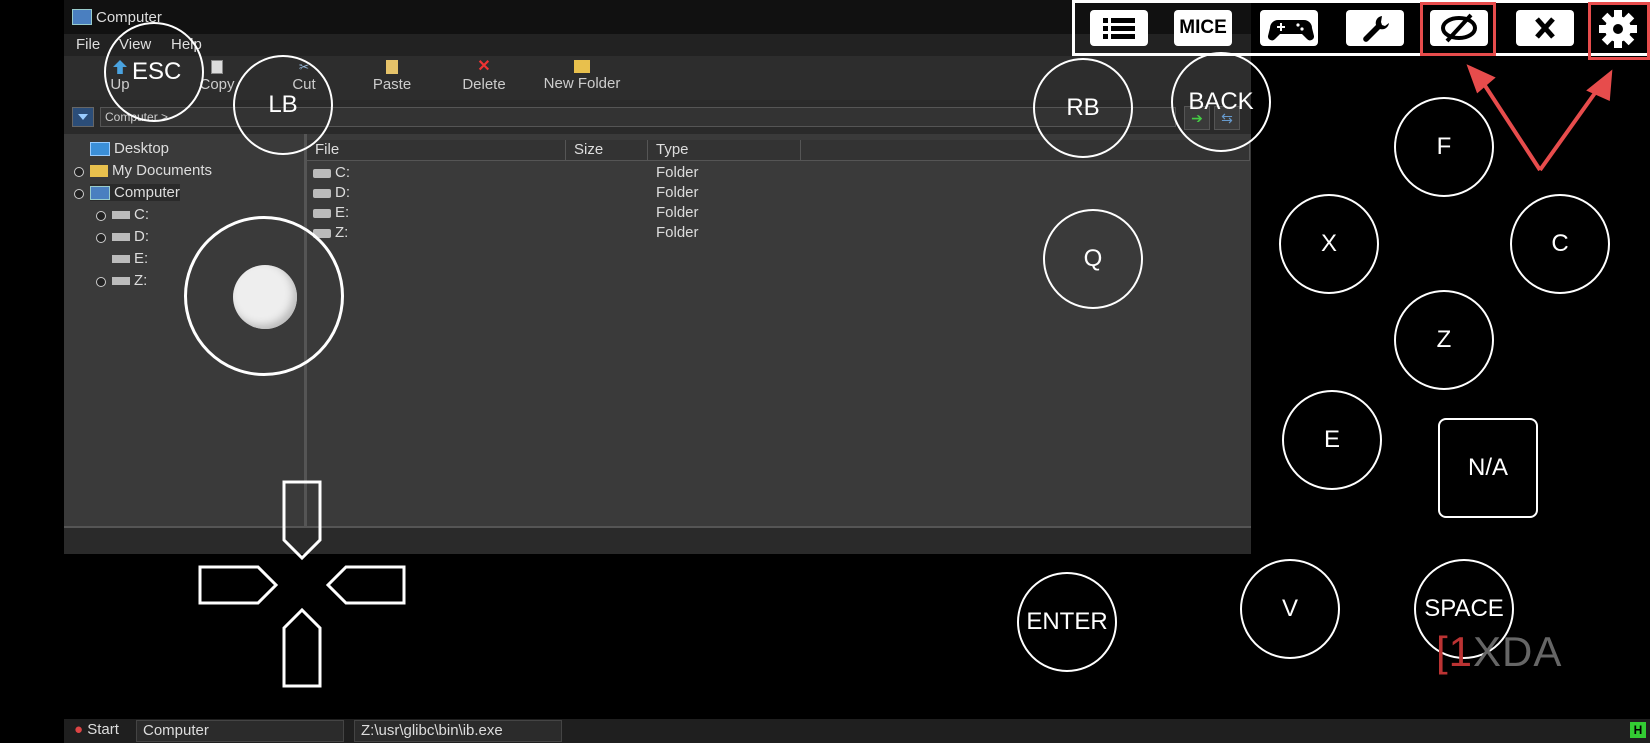 Image resolution: width=1650 pixels, height=743 pixels. Describe the element at coordinates (1332, 440) in the screenshot. I see `e-button: E` at that location.